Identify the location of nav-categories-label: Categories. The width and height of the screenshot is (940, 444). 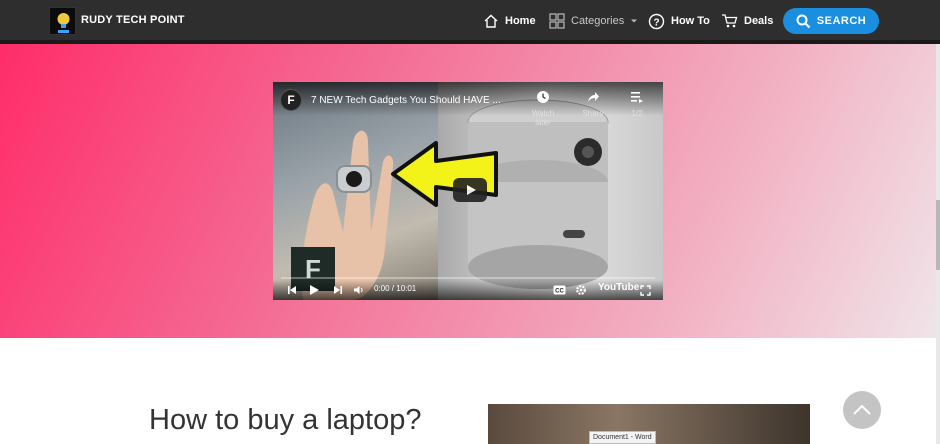
(598, 21).